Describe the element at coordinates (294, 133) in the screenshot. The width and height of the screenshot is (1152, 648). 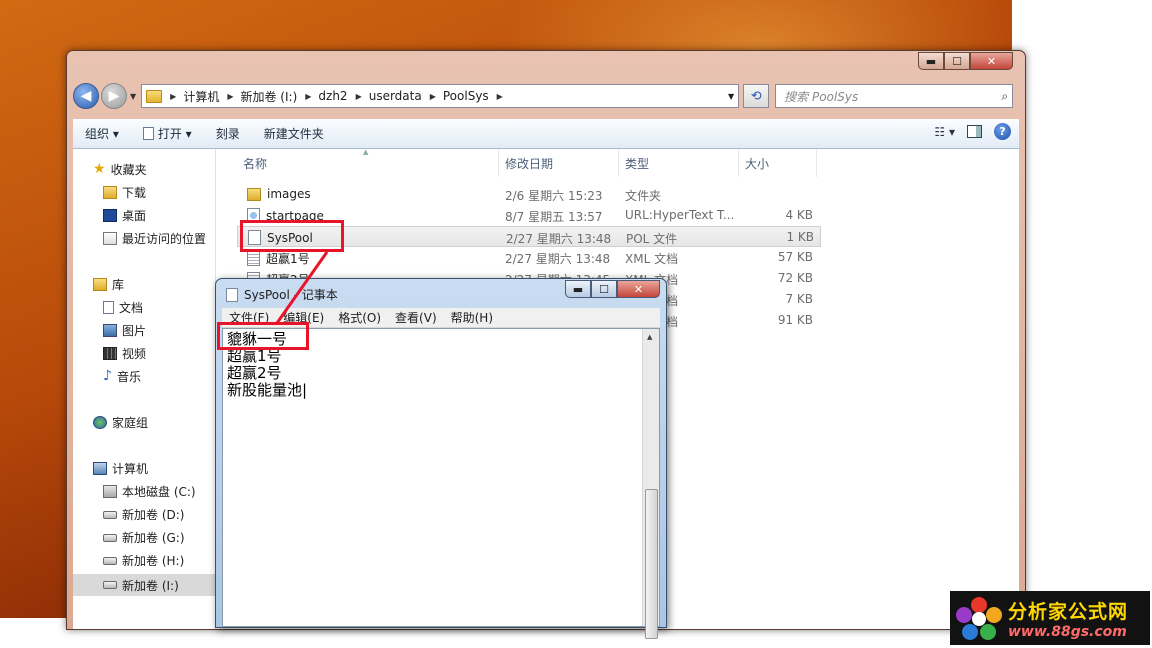
I see `new-folder-button: 新建文件夹` at that location.